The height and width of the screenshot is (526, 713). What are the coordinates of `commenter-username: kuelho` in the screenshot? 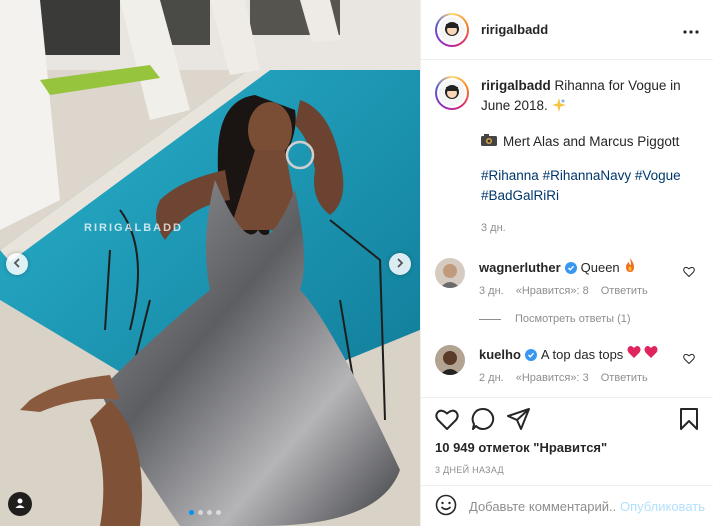 It's located at (500, 355).